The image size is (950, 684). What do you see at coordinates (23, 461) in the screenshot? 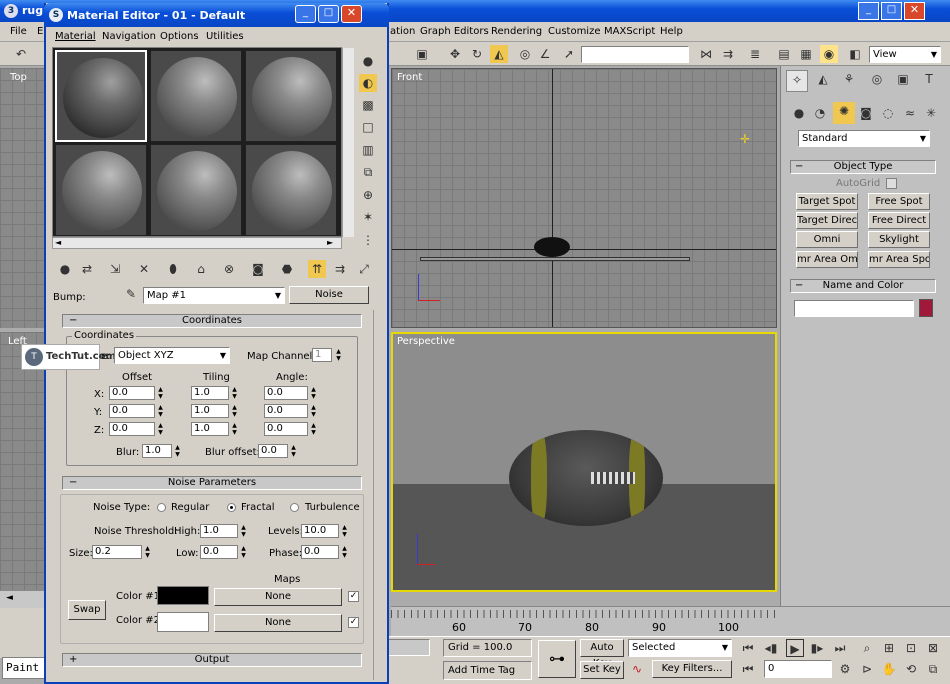
I see `viewport-left` at bounding box center [23, 461].